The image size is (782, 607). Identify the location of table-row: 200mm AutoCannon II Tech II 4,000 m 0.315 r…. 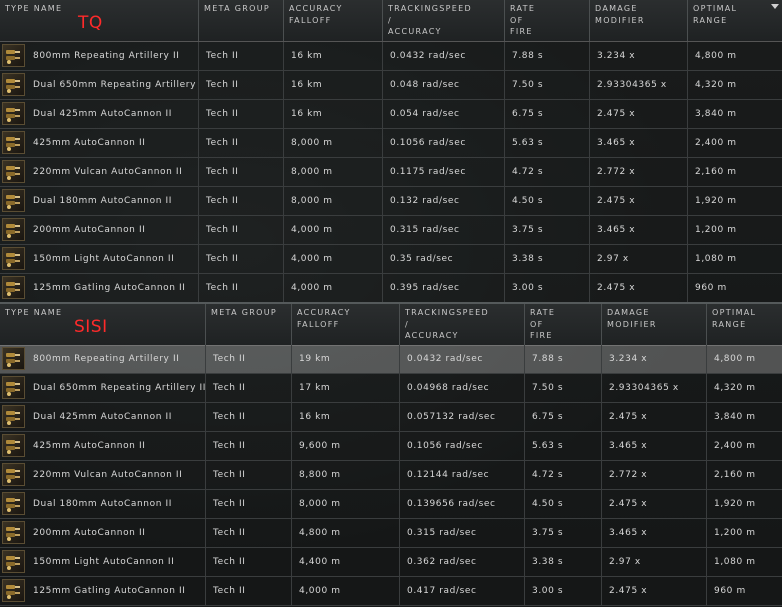
(391, 230).